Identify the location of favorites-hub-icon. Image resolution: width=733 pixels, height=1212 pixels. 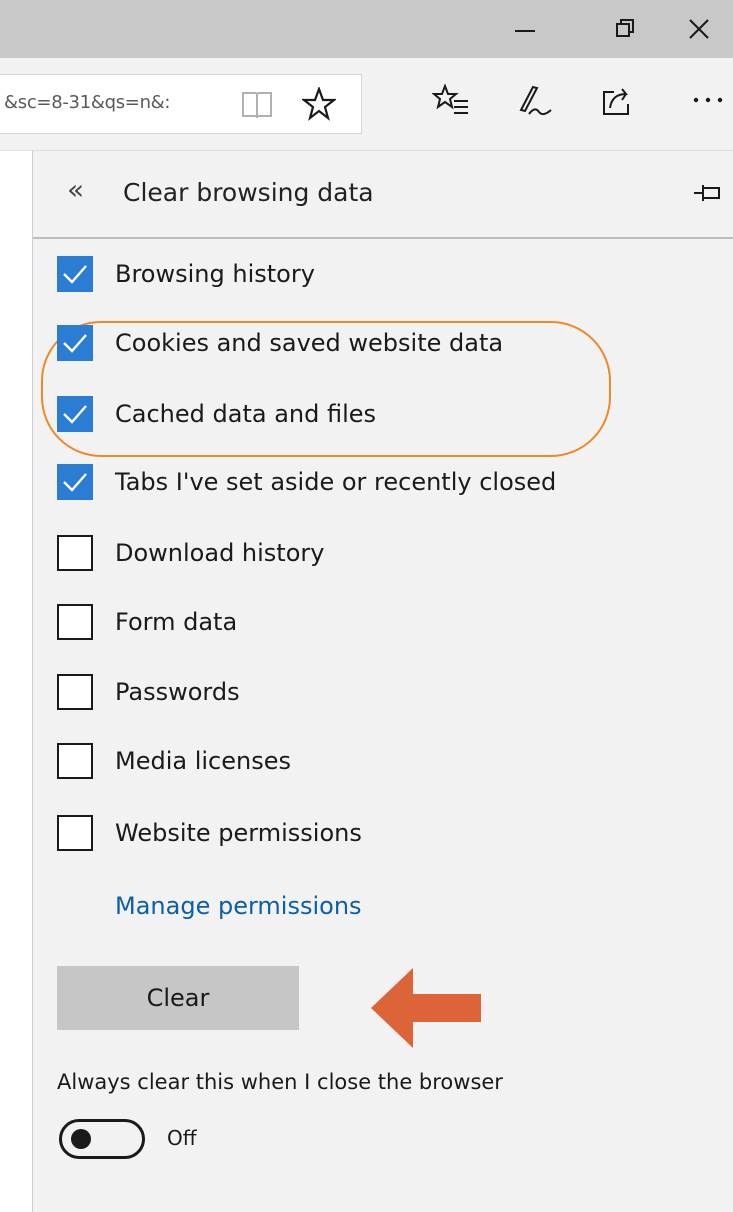
(450, 102).